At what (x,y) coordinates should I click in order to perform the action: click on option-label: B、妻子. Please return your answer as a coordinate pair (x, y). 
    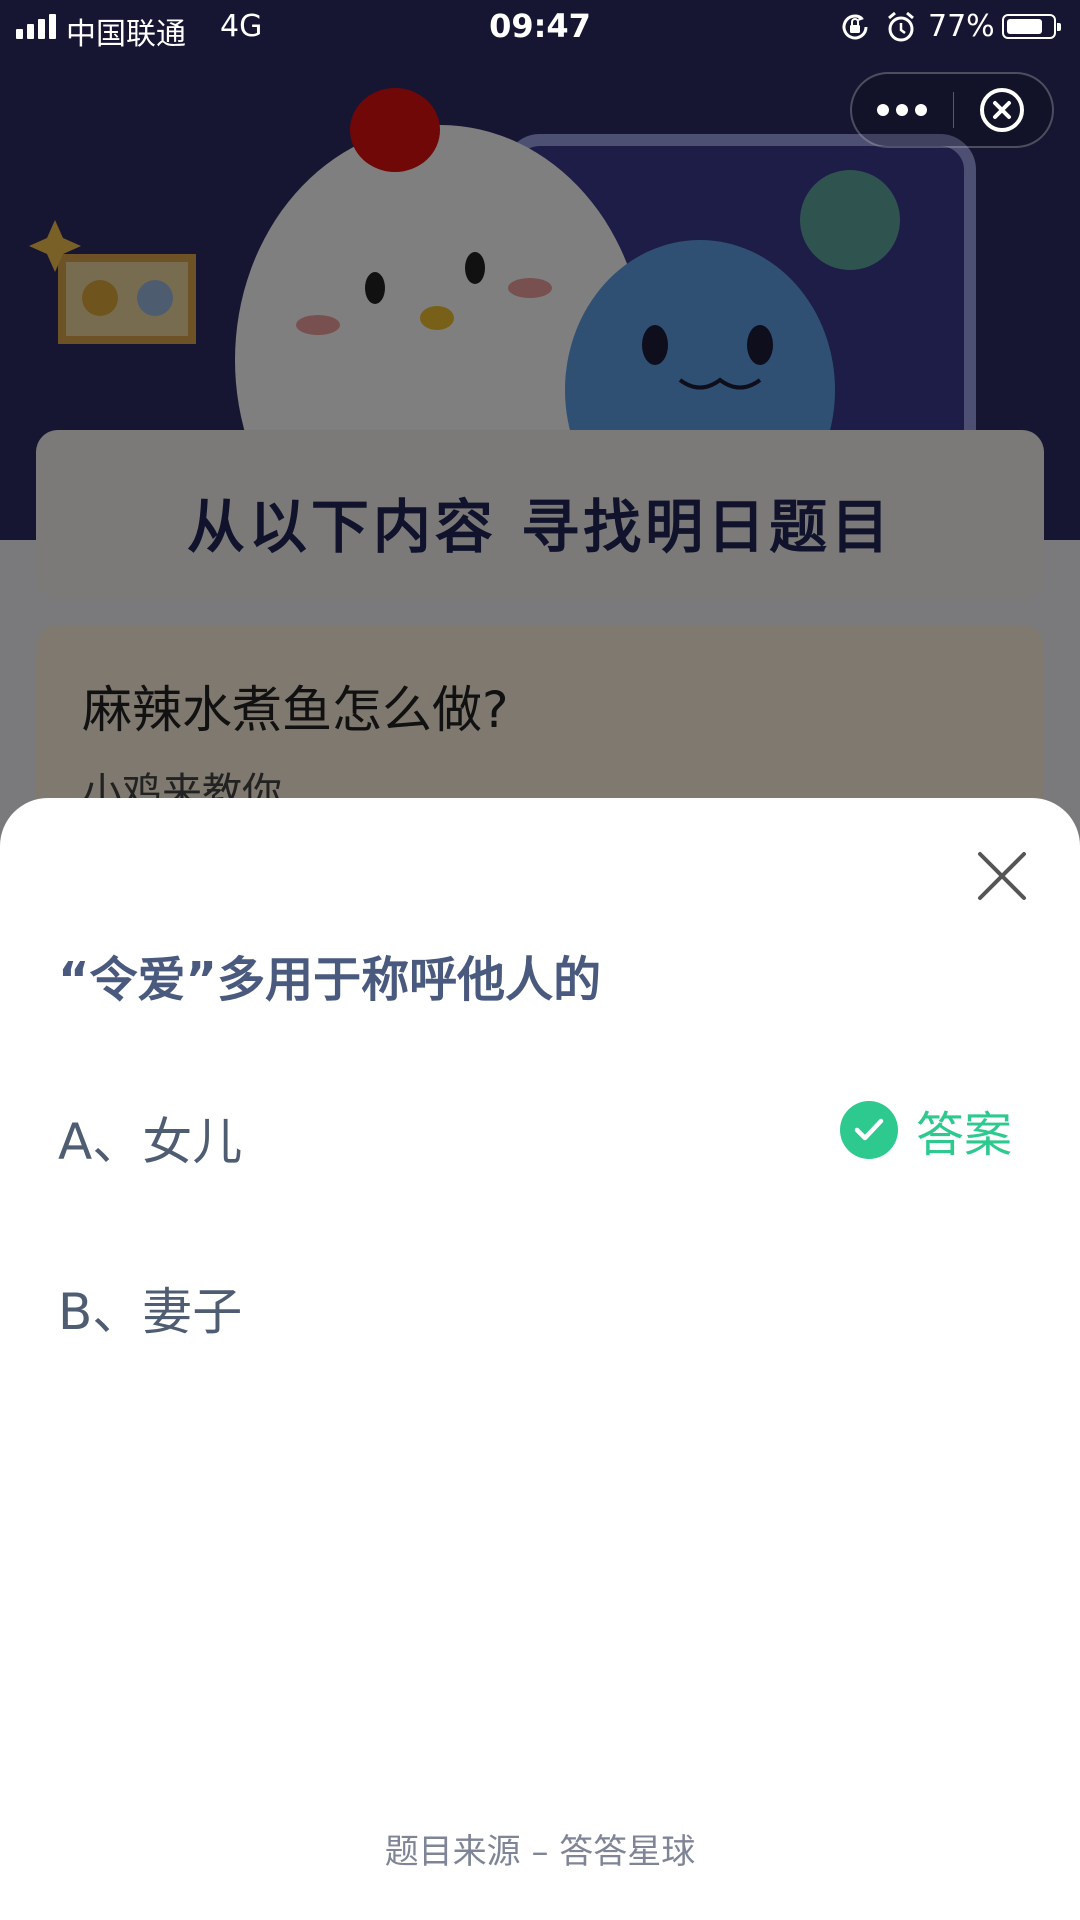
    Looking at the image, I should click on (150, 1312).